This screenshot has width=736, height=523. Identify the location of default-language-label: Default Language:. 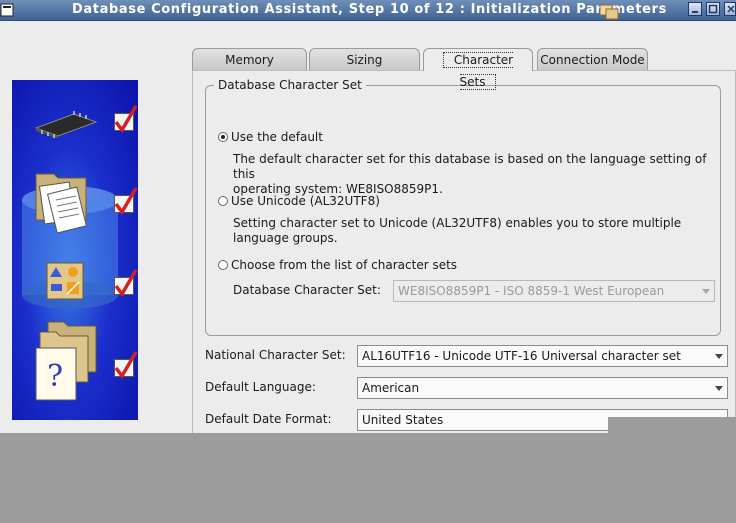
(260, 387).